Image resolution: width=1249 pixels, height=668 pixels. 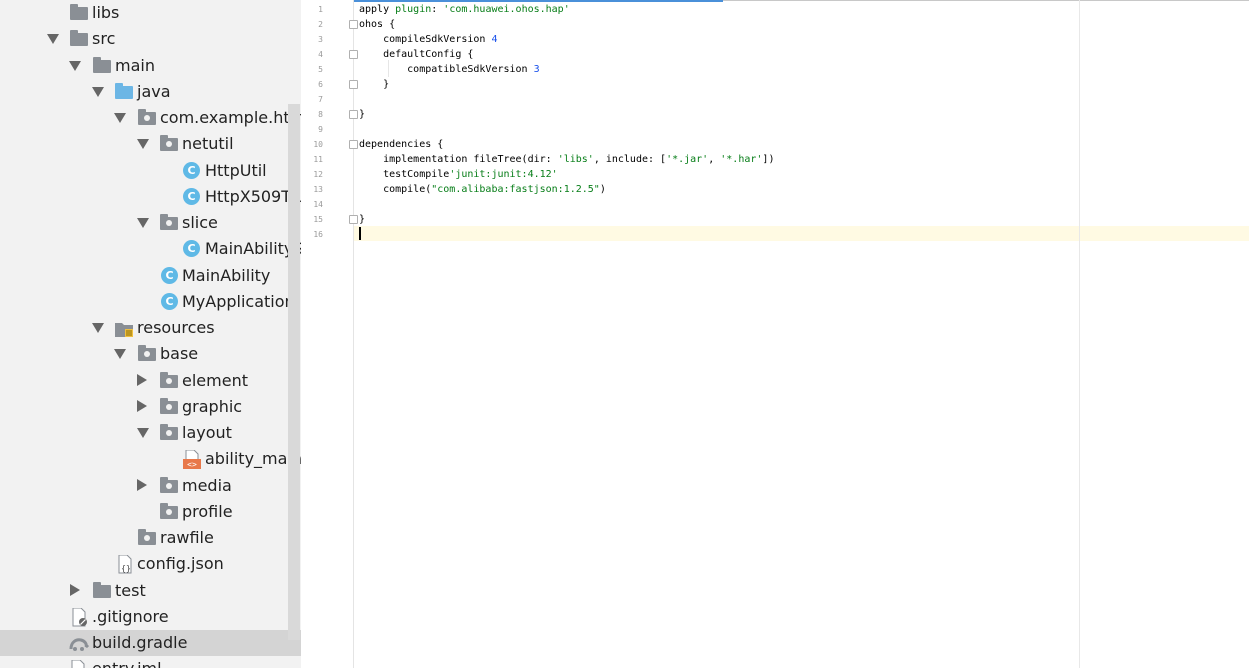 What do you see at coordinates (226, 275) in the screenshot?
I see `tree-item-label: MainAbility` at bounding box center [226, 275].